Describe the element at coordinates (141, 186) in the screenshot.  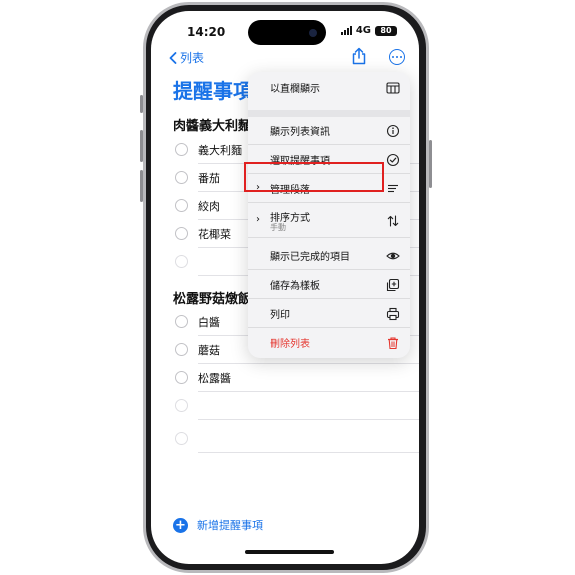
I see `volume-down-button` at that location.